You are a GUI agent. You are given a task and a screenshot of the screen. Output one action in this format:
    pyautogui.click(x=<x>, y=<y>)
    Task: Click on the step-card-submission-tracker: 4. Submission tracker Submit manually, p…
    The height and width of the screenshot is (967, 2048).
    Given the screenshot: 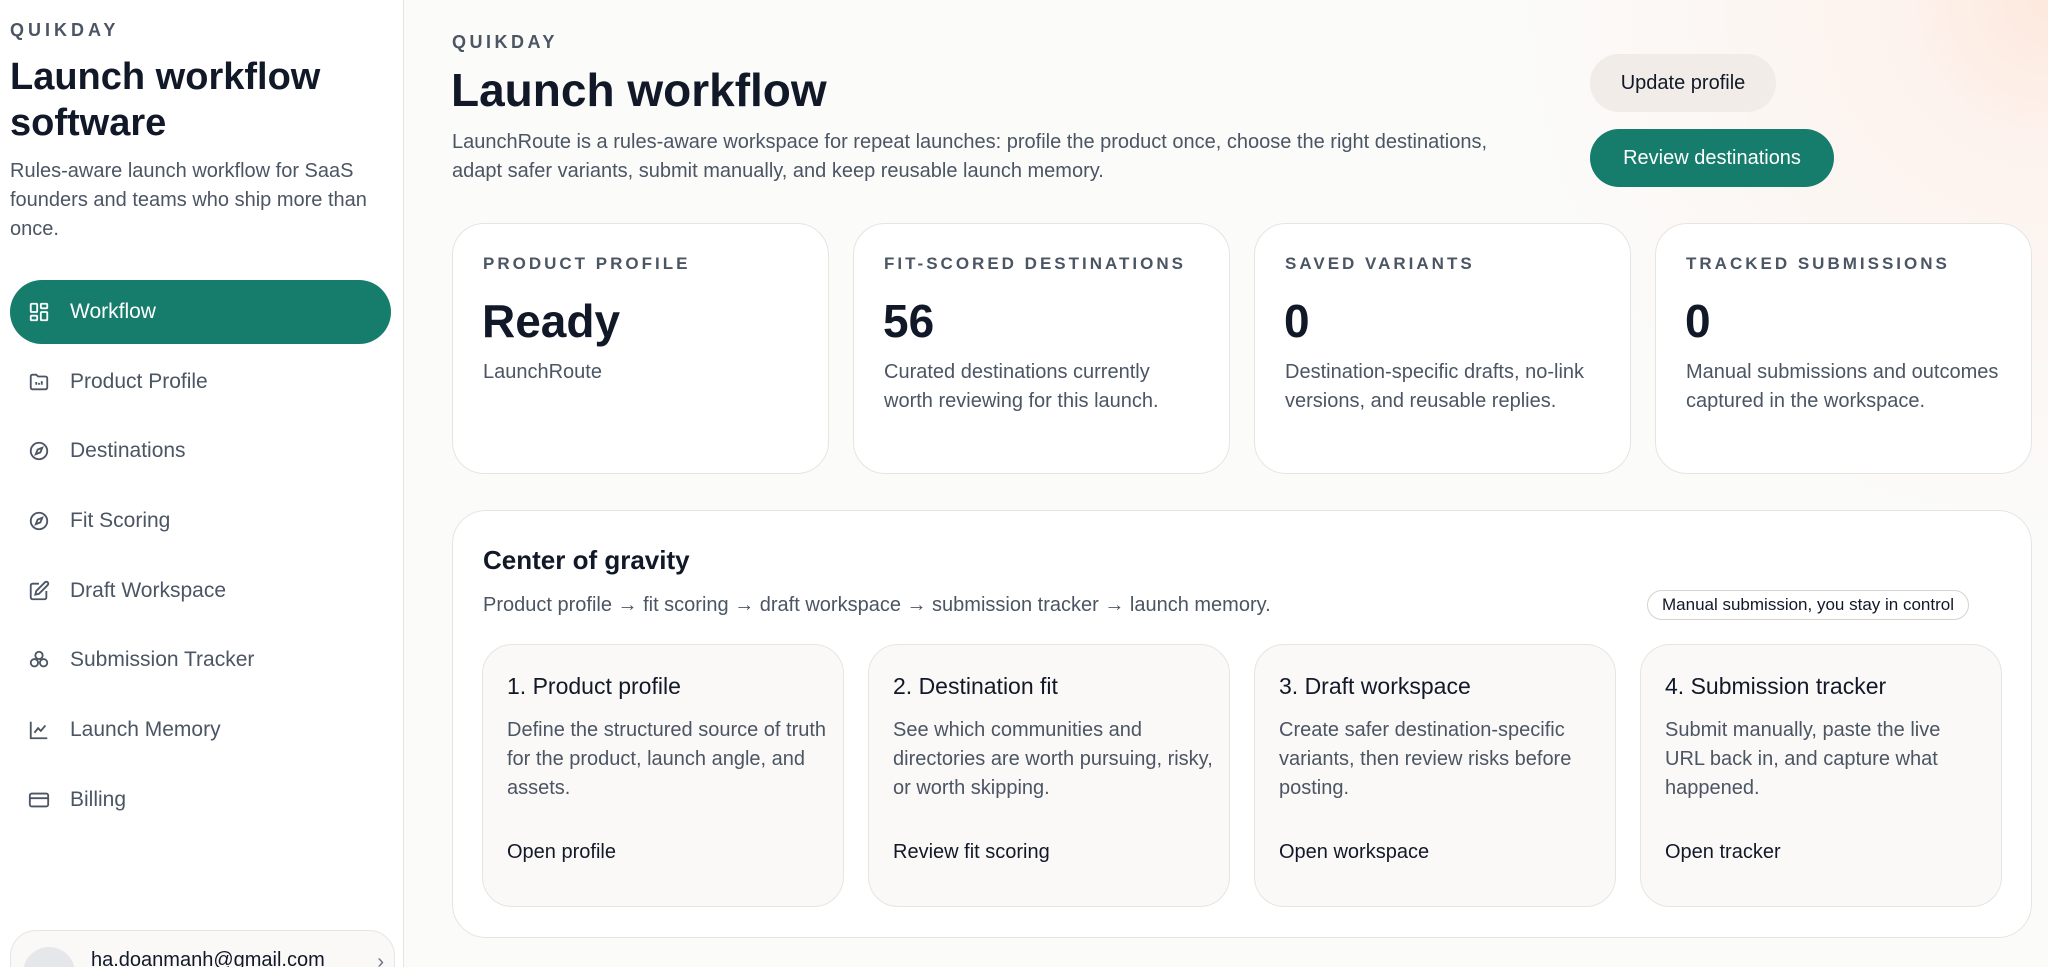 What is the action you would take?
    pyautogui.click(x=1821, y=775)
    